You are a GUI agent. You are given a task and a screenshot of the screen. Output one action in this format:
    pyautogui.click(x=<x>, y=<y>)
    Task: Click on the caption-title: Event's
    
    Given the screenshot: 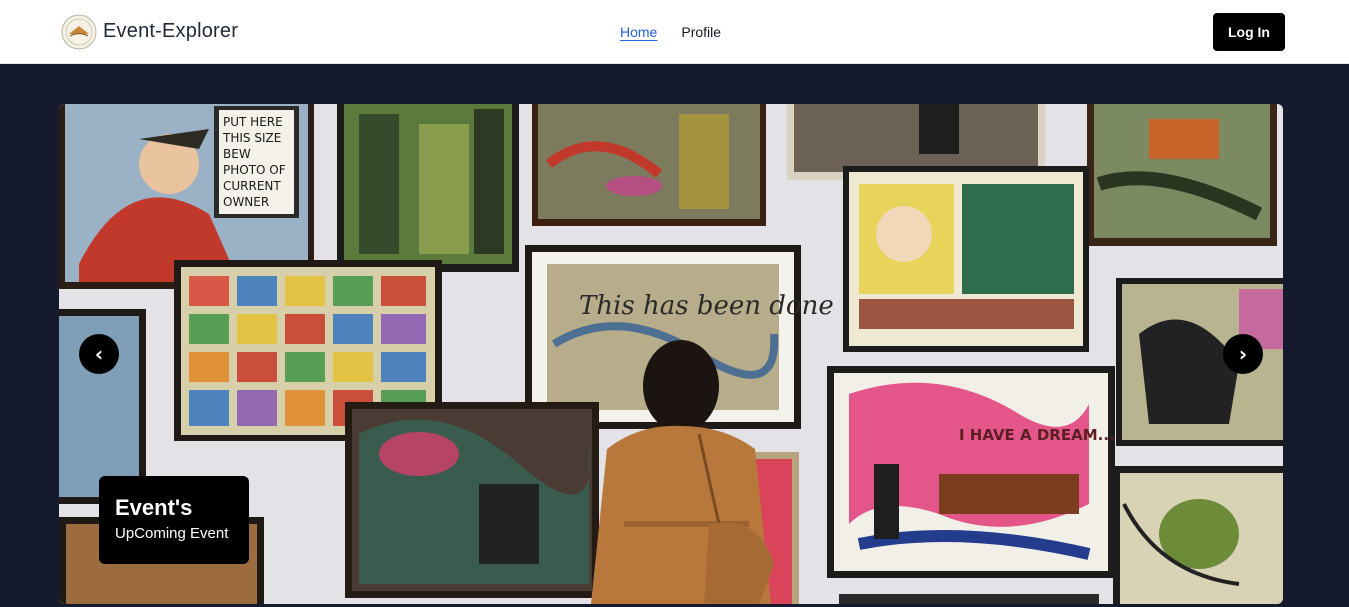 What is the action you would take?
    pyautogui.click(x=154, y=507)
    